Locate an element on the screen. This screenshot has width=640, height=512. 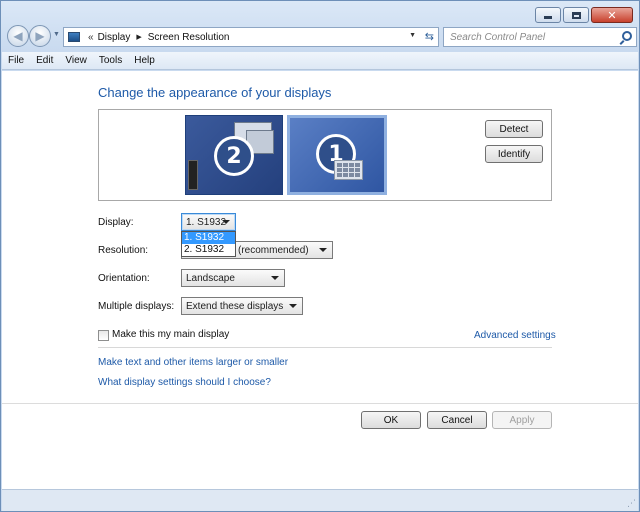
control-panel-icon is located at coordinates (74, 37).